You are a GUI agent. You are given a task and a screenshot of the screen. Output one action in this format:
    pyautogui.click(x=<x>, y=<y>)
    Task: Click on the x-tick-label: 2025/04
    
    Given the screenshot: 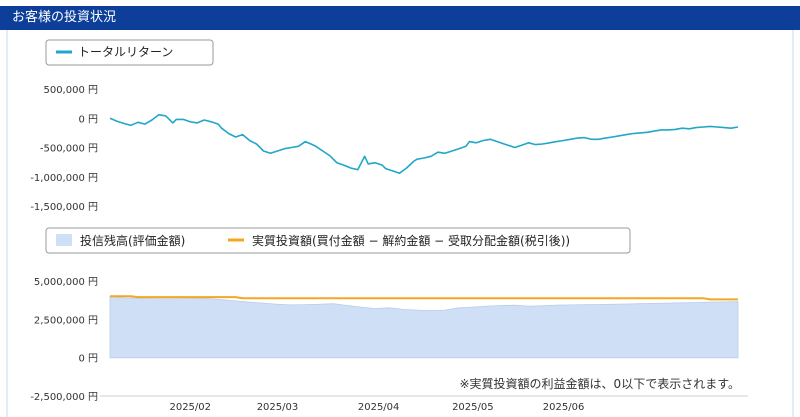 What is the action you would take?
    pyautogui.click(x=379, y=407)
    